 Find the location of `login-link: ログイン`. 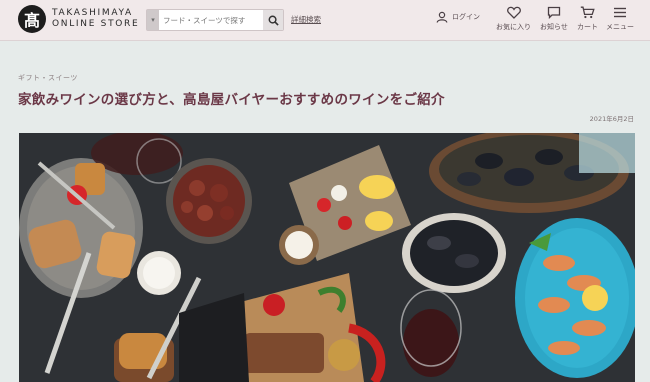

login-link: ログイン is located at coordinates (458, 17).